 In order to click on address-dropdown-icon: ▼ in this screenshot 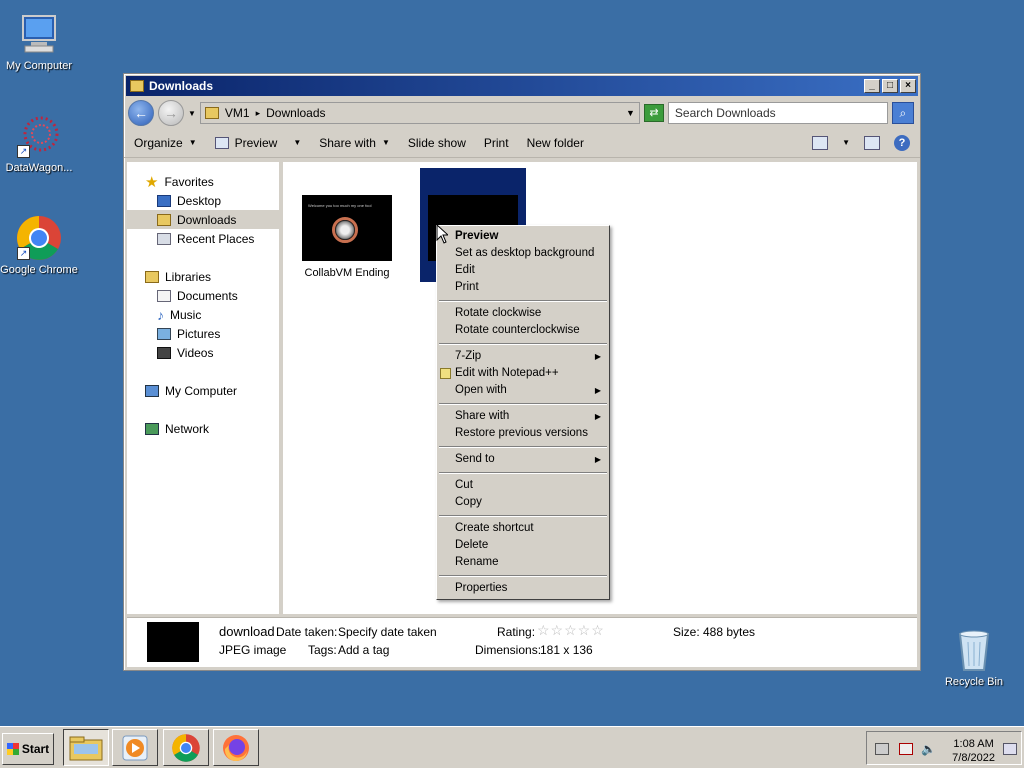, I will do `click(630, 113)`.